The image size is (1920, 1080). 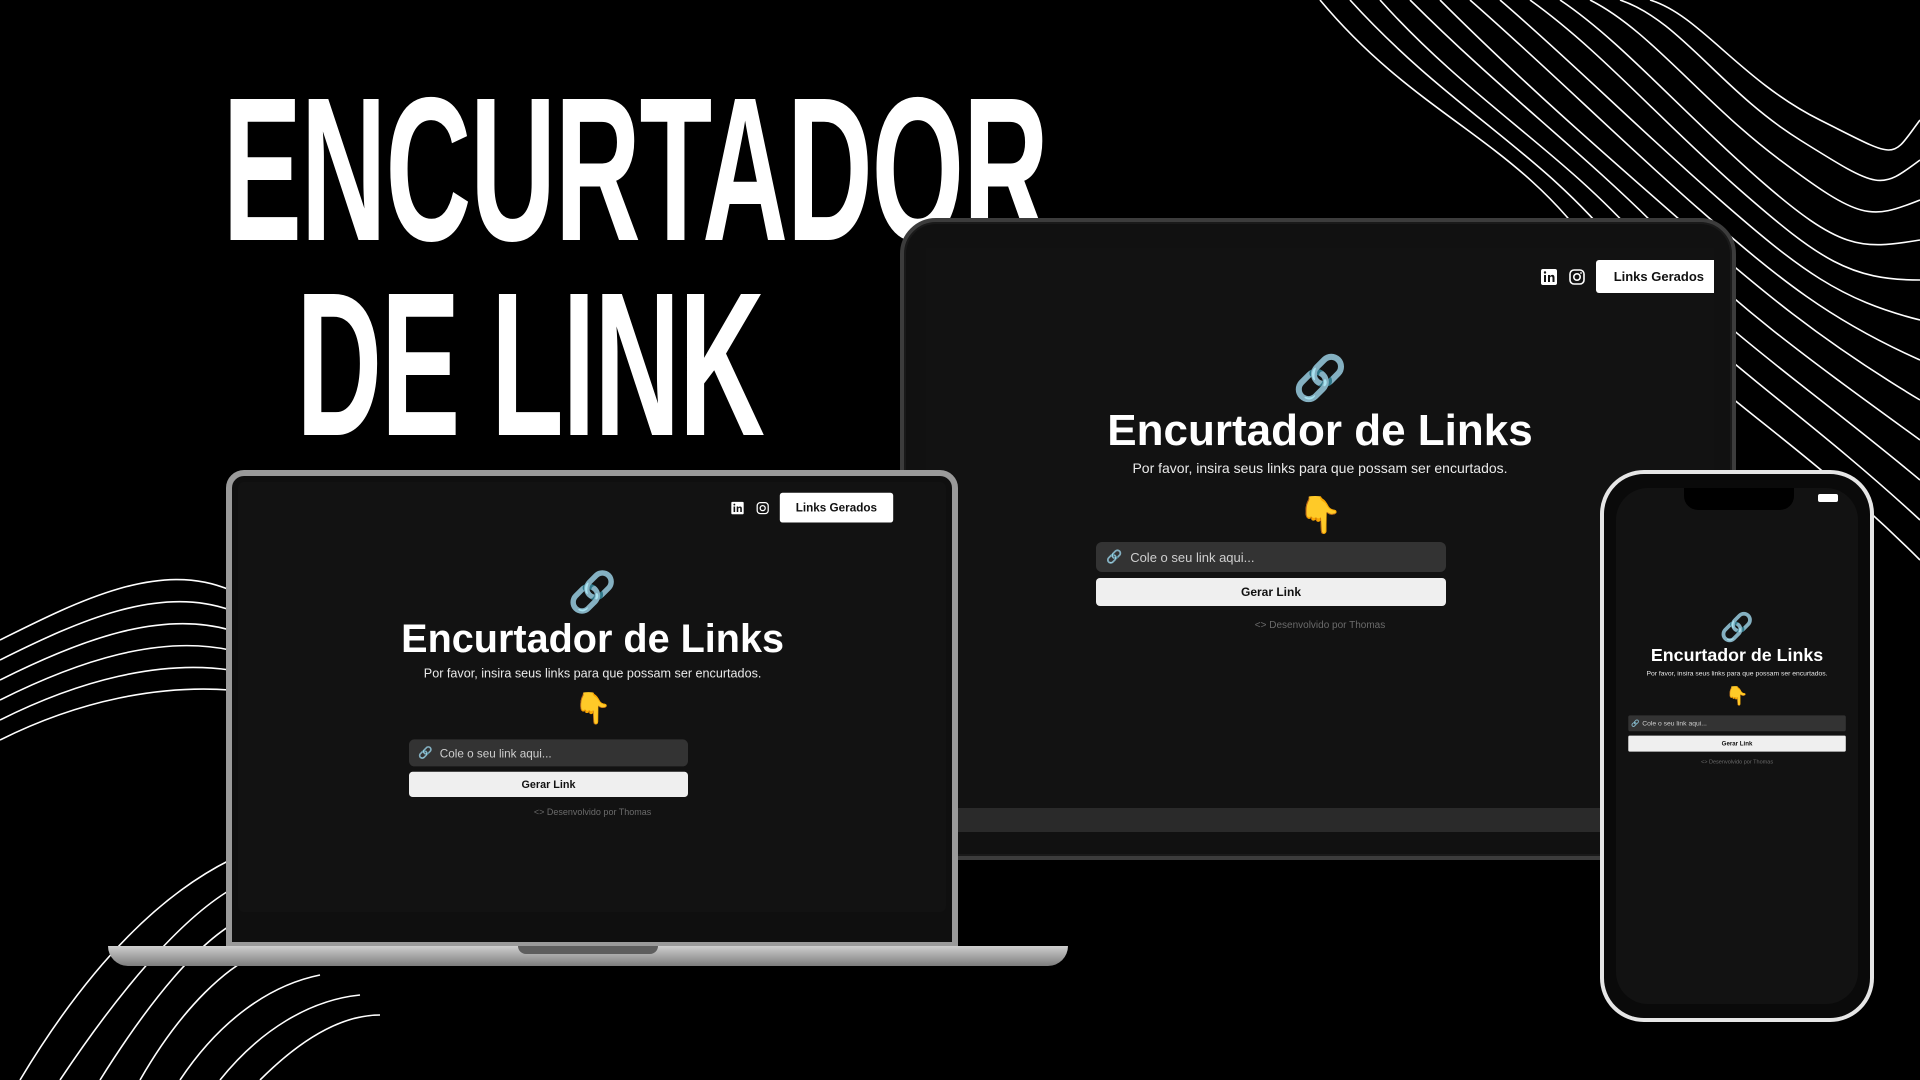 I want to click on headline-line-1: ENCURTADOR, so click(x=635, y=169).